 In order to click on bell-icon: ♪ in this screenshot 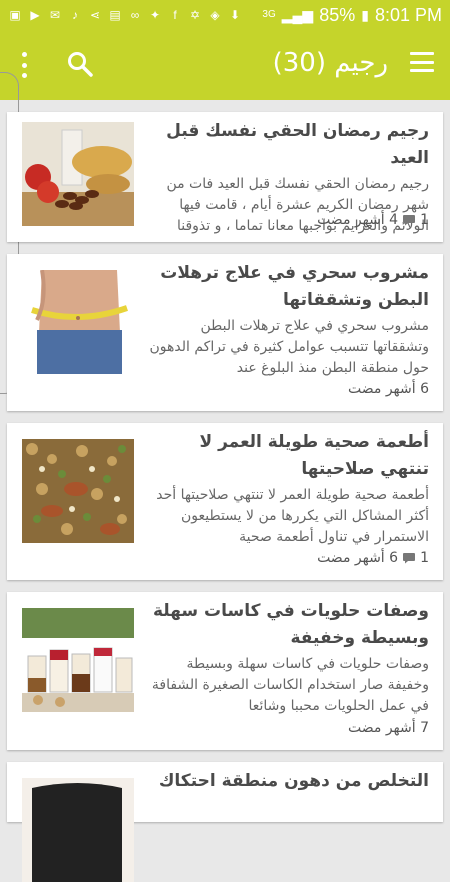, I will do `click(75, 15)`.